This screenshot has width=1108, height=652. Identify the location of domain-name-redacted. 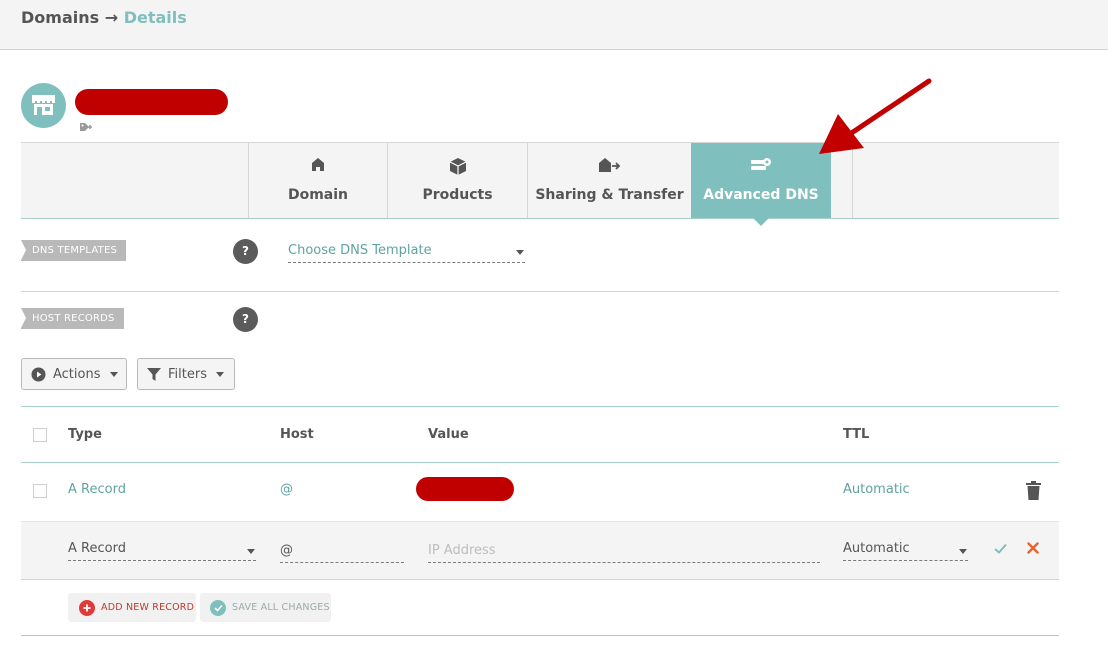
(151, 102).